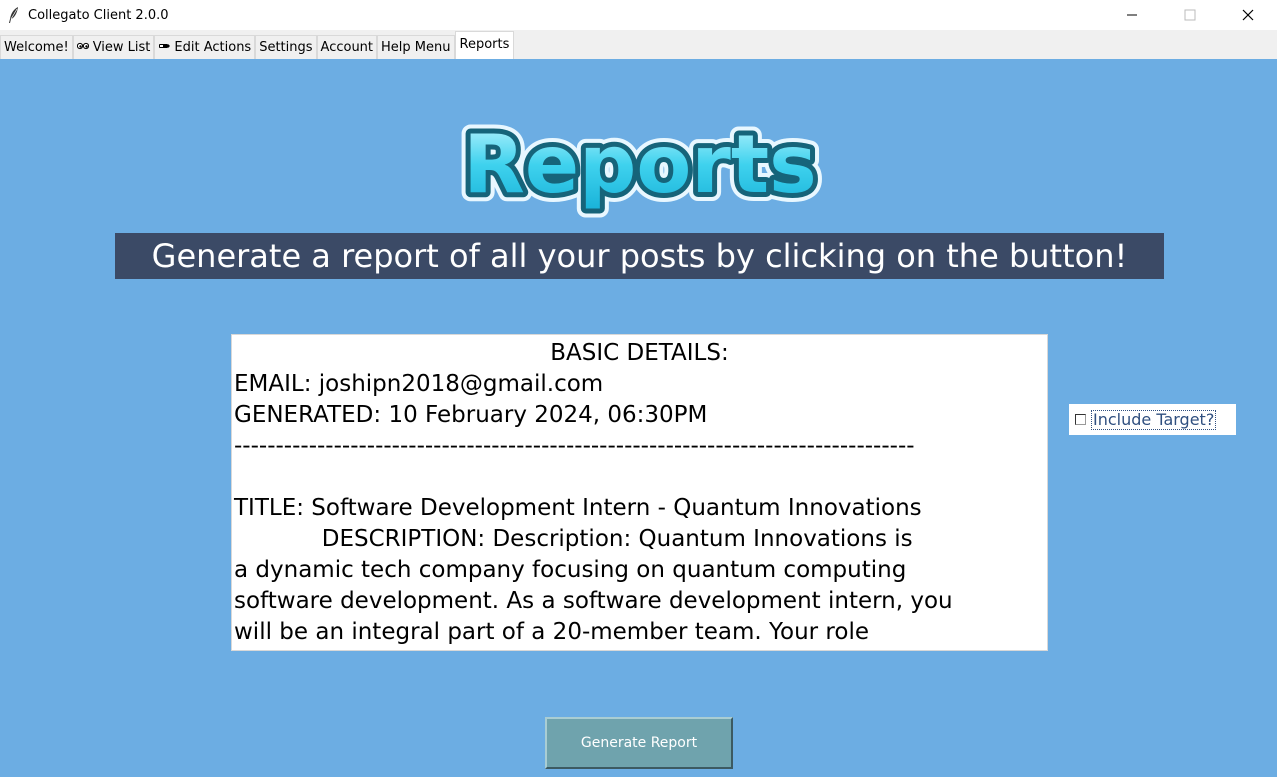 The width and height of the screenshot is (1277, 777). What do you see at coordinates (213, 47) in the screenshot?
I see `tab-label: Edit Actions` at bounding box center [213, 47].